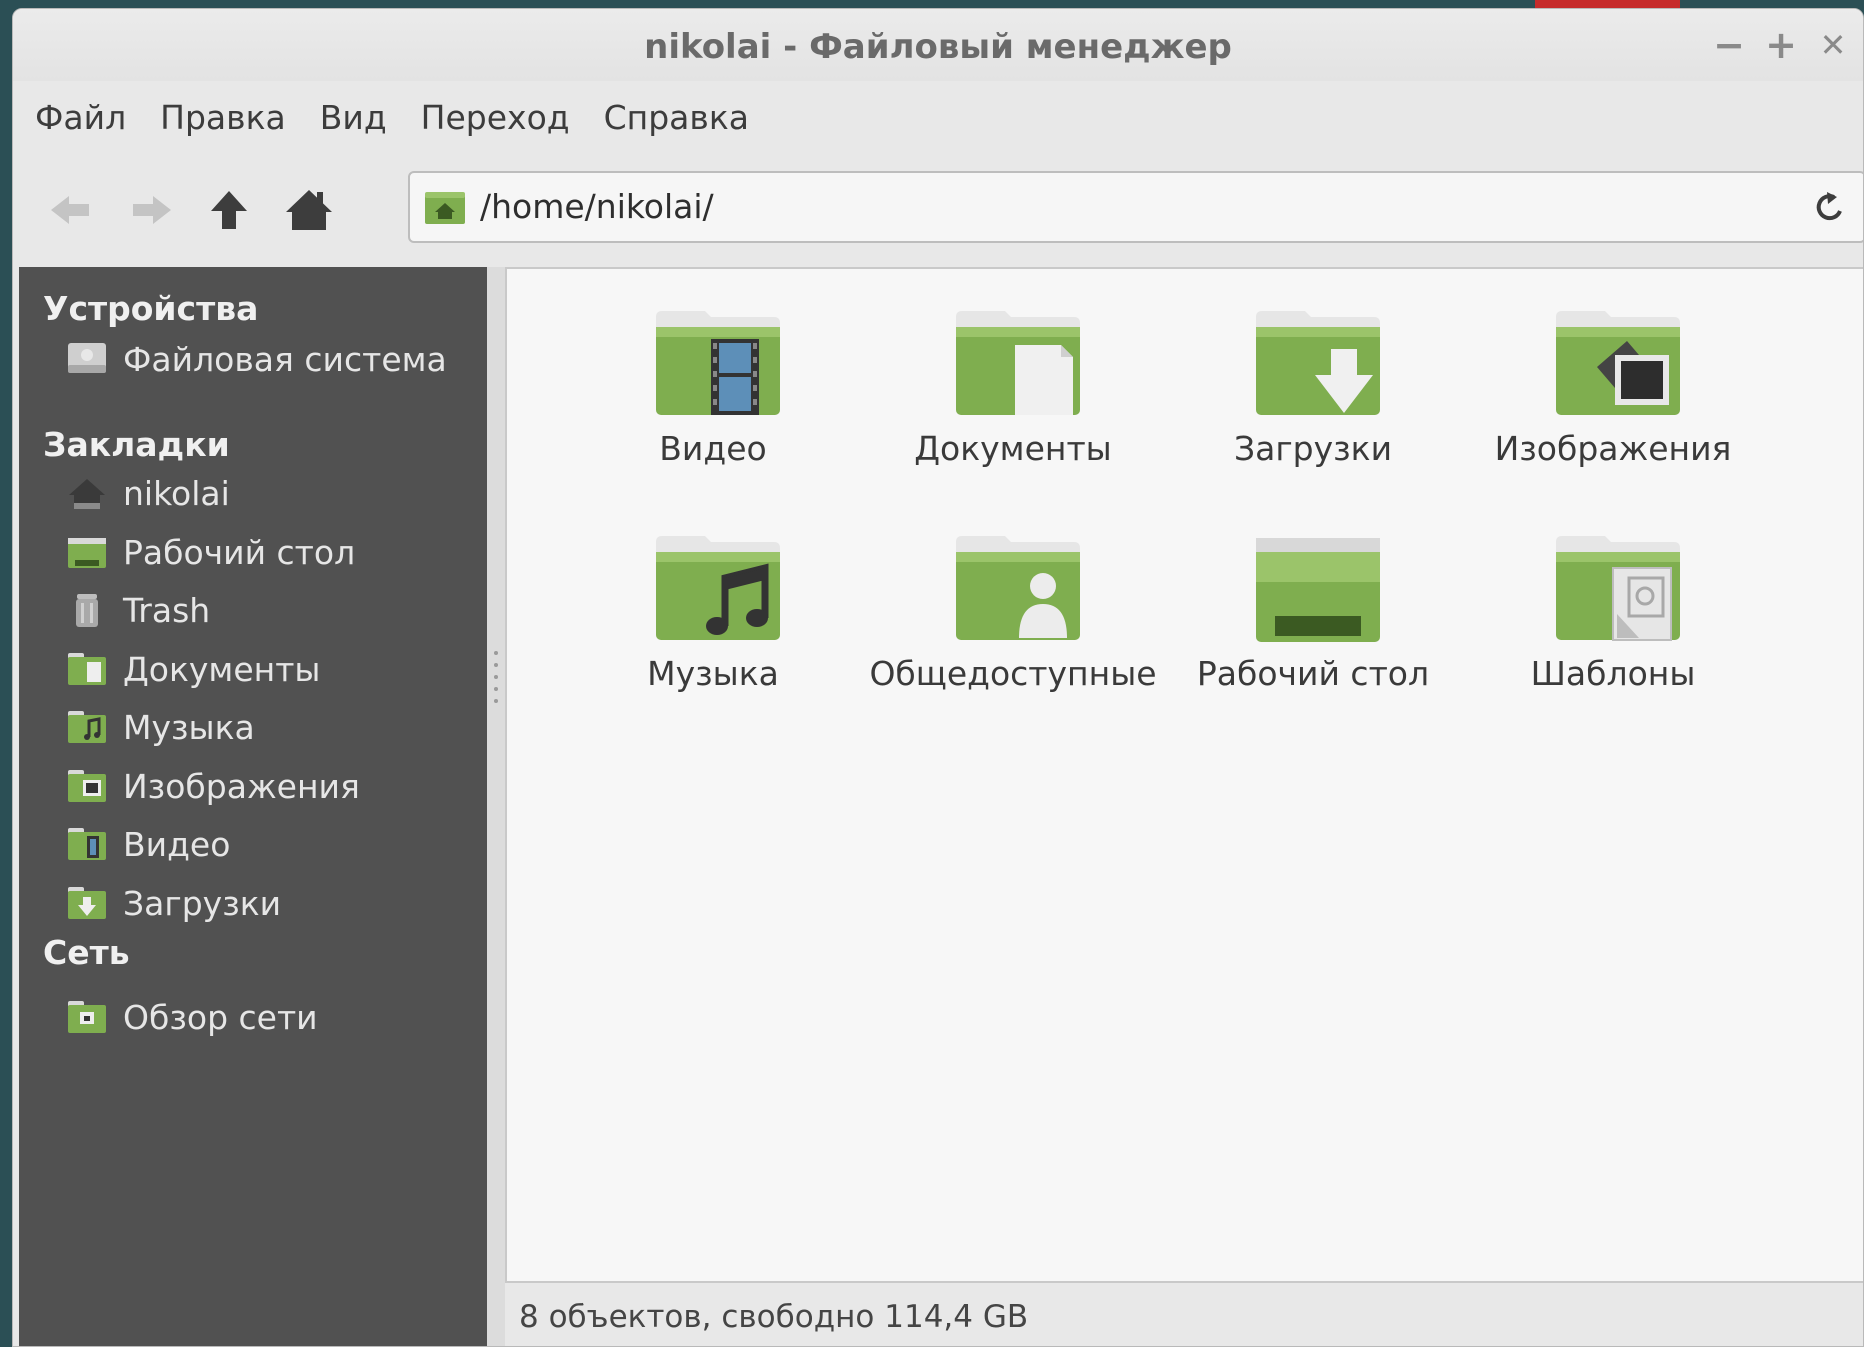 The width and height of the screenshot is (1864, 1347). Describe the element at coordinates (445, 208) in the screenshot. I see `home-folder-icon` at that location.